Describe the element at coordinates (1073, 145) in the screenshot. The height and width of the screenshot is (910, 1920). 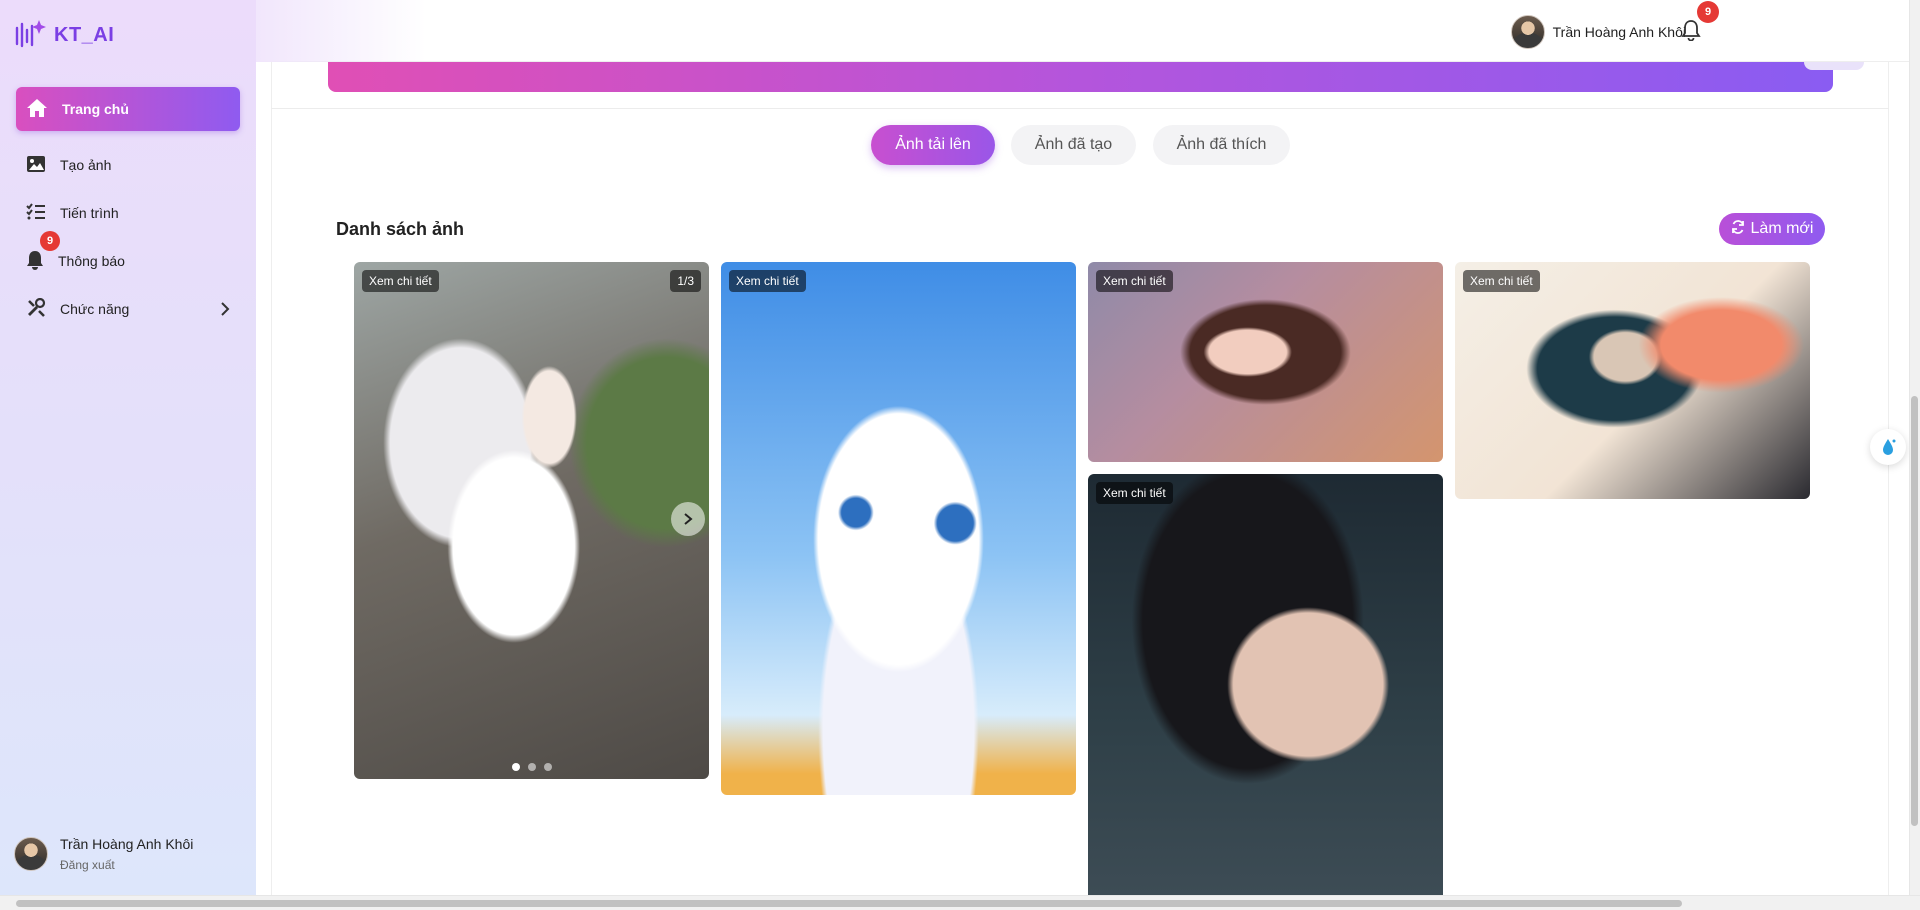
I see `tab-created: Ảnh đã tạo` at that location.